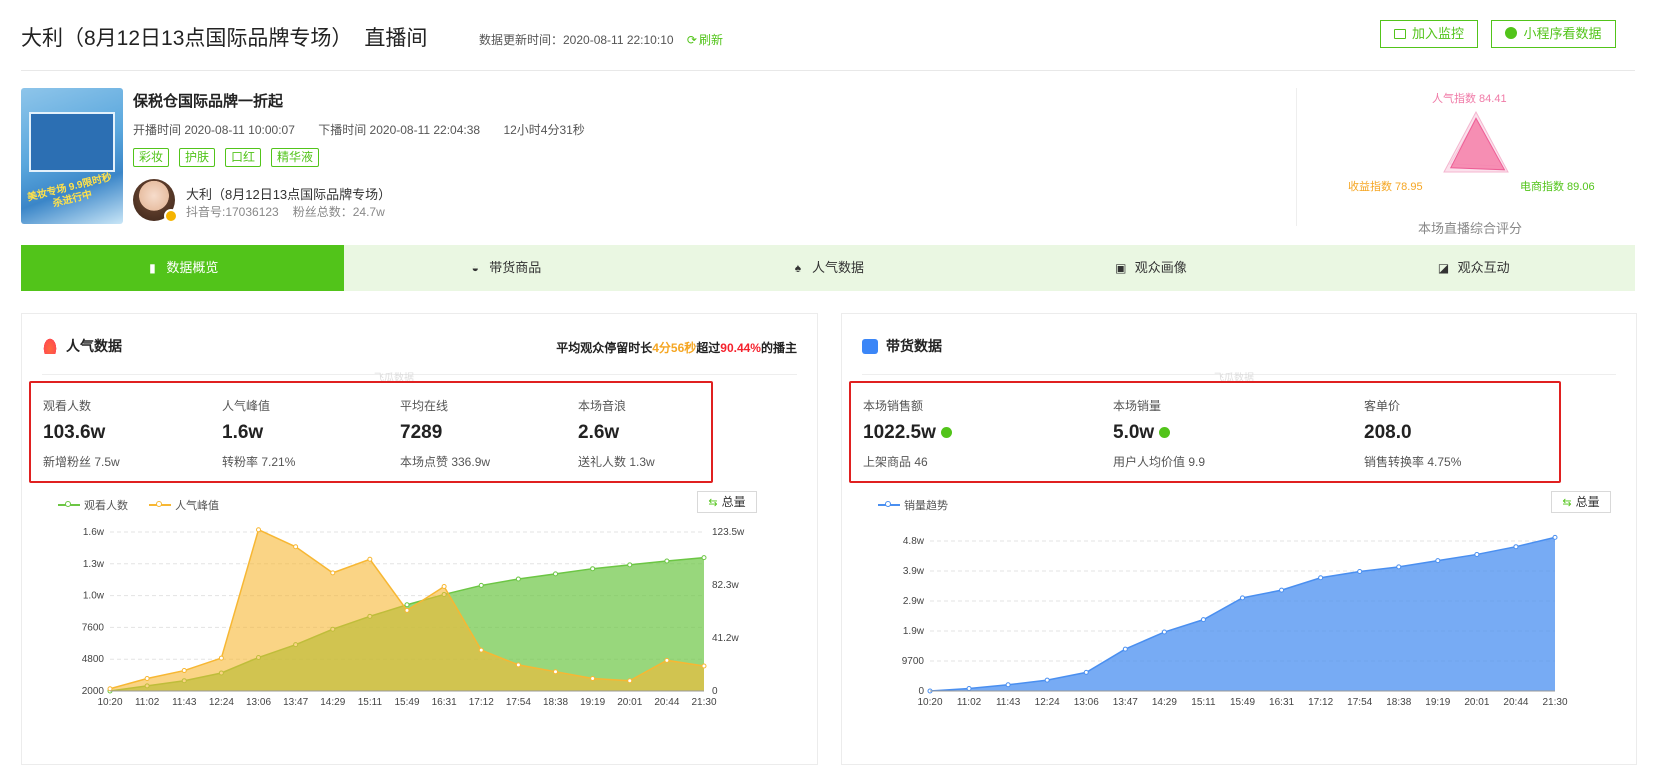  I want to click on add-monitor-button: 加入监控, so click(1429, 34).